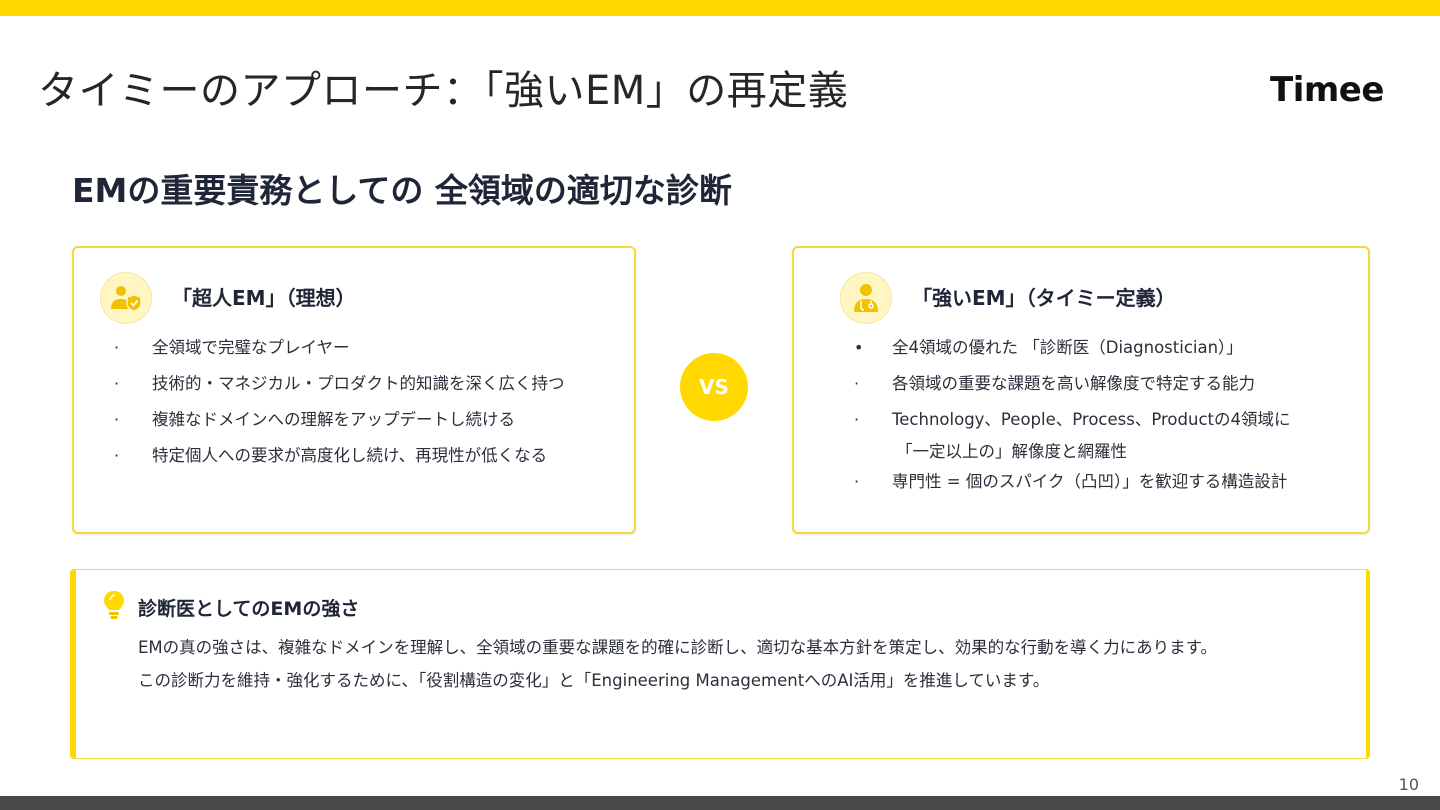 The height and width of the screenshot is (810, 1440). Describe the element at coordinates (1044, 298) in the screenshot. I see `right-card-title: 「強いEM」（タイミー定義）` at that location.